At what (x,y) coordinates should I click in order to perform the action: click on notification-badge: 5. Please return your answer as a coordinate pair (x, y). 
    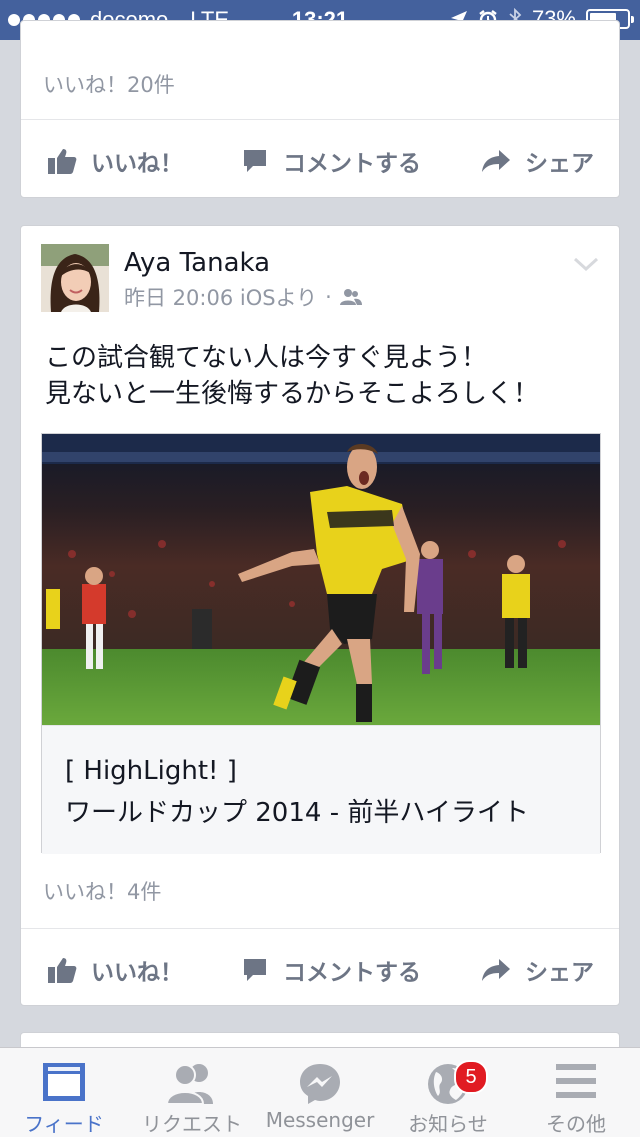
    Looking at the image, I should click on (471, 1077).